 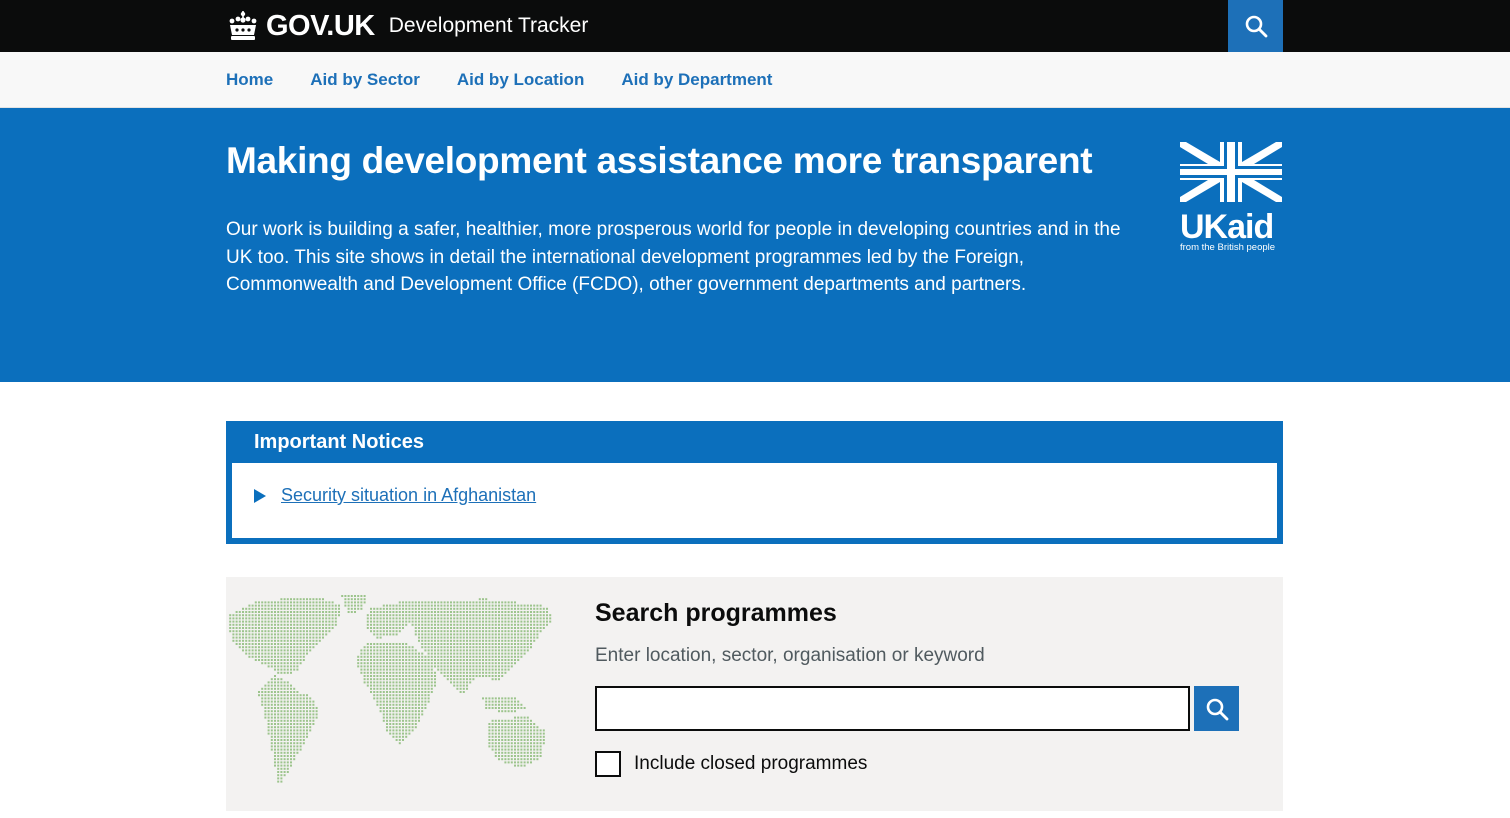 I want to click on nav-item-sector: Aid by Sector, so click(x=365, y=80).